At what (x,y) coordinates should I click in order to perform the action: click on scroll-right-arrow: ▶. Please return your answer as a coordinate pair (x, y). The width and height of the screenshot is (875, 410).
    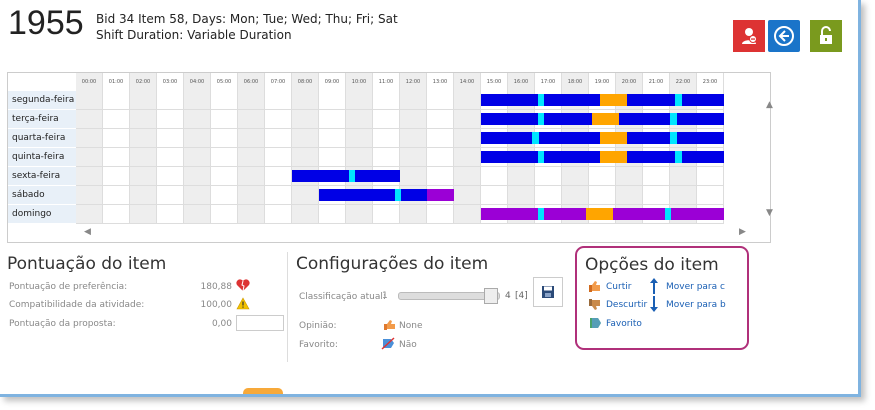
    Looking at the image, I should click on (742, 232).